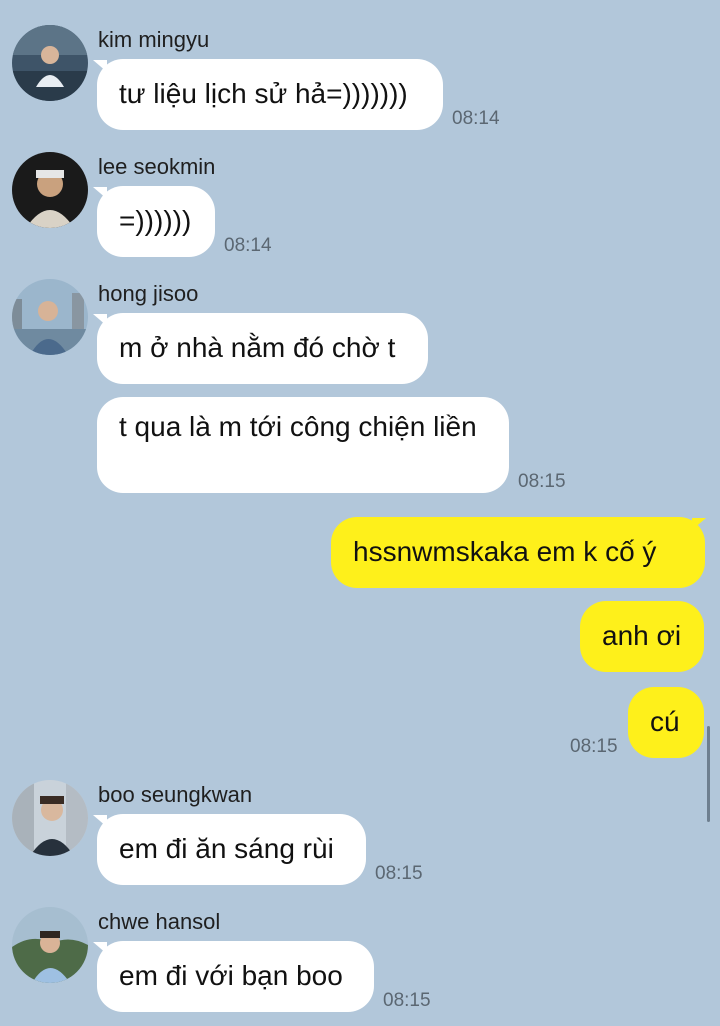  I want to click on avatar-chwe-hansol, so click(50, 945).